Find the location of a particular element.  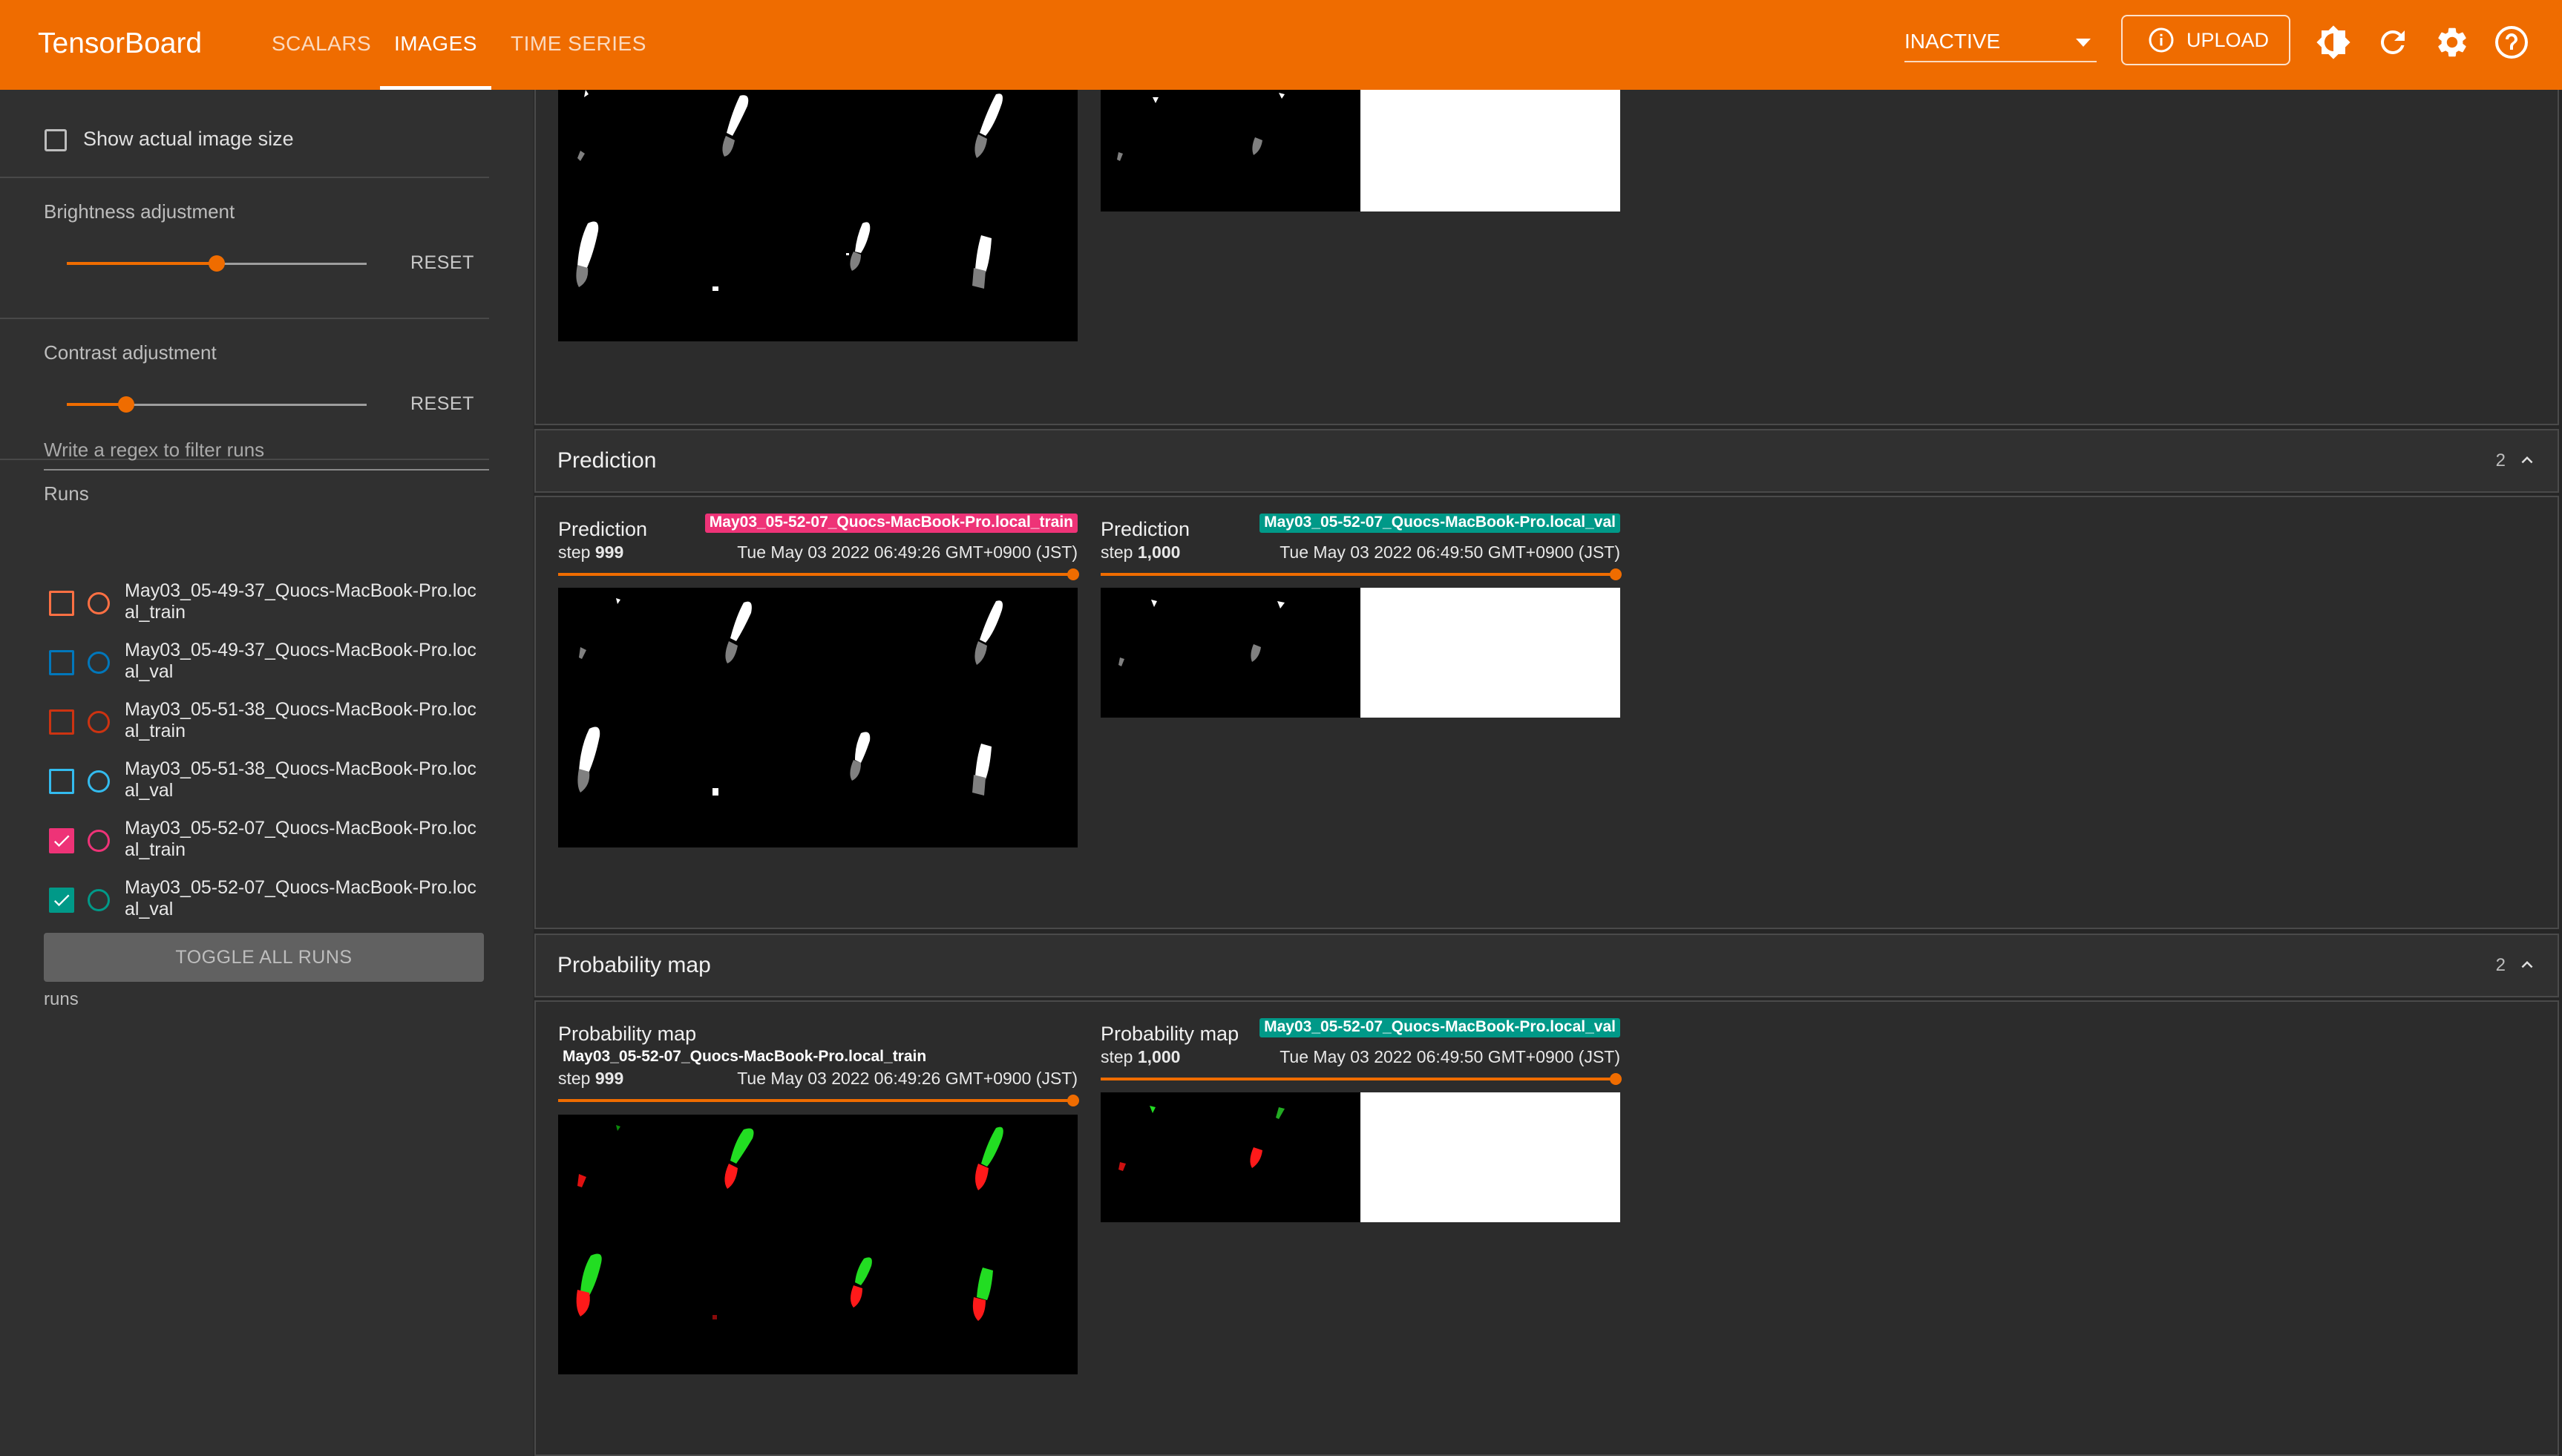

show-actual-size-checkbox is located at coordinates (56, 140).